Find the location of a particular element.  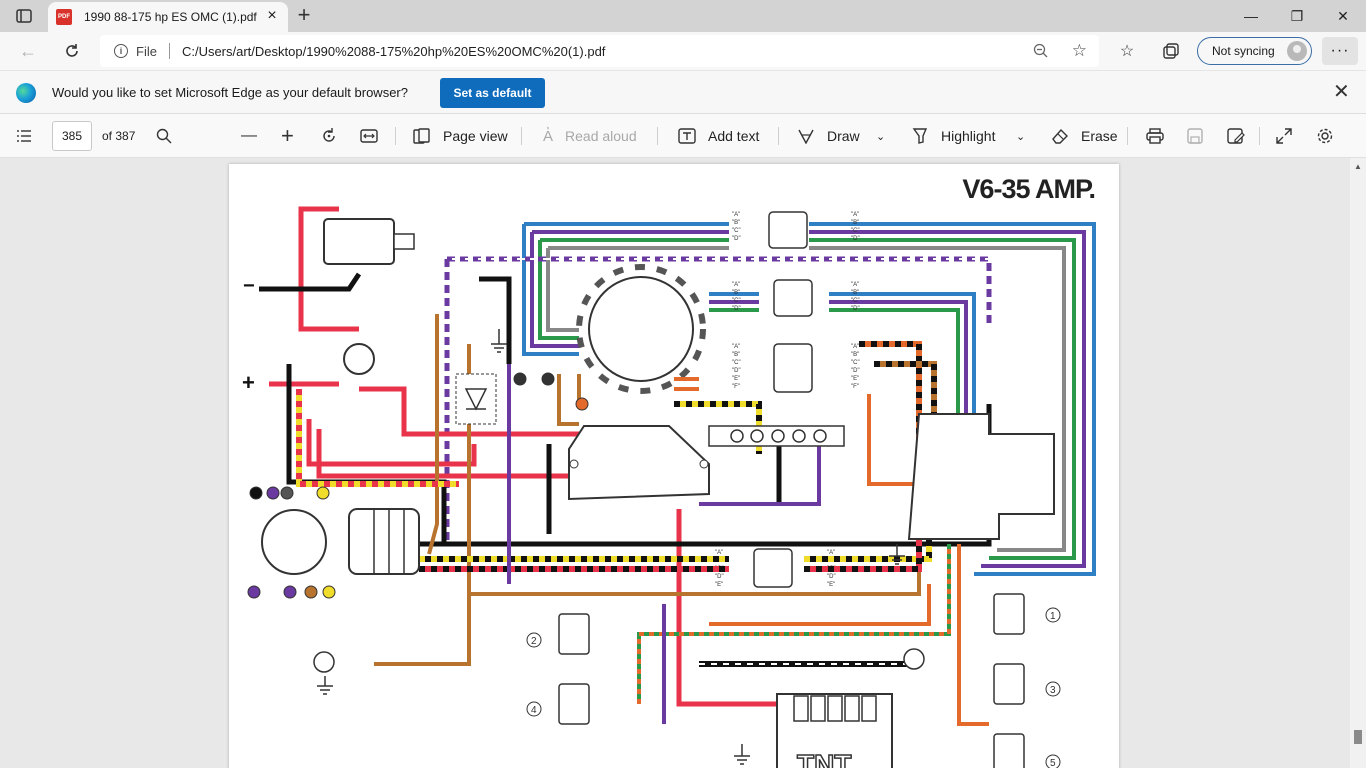

scroll-up-arrow-icon: ▲ is located at coordinates (1358, 166).